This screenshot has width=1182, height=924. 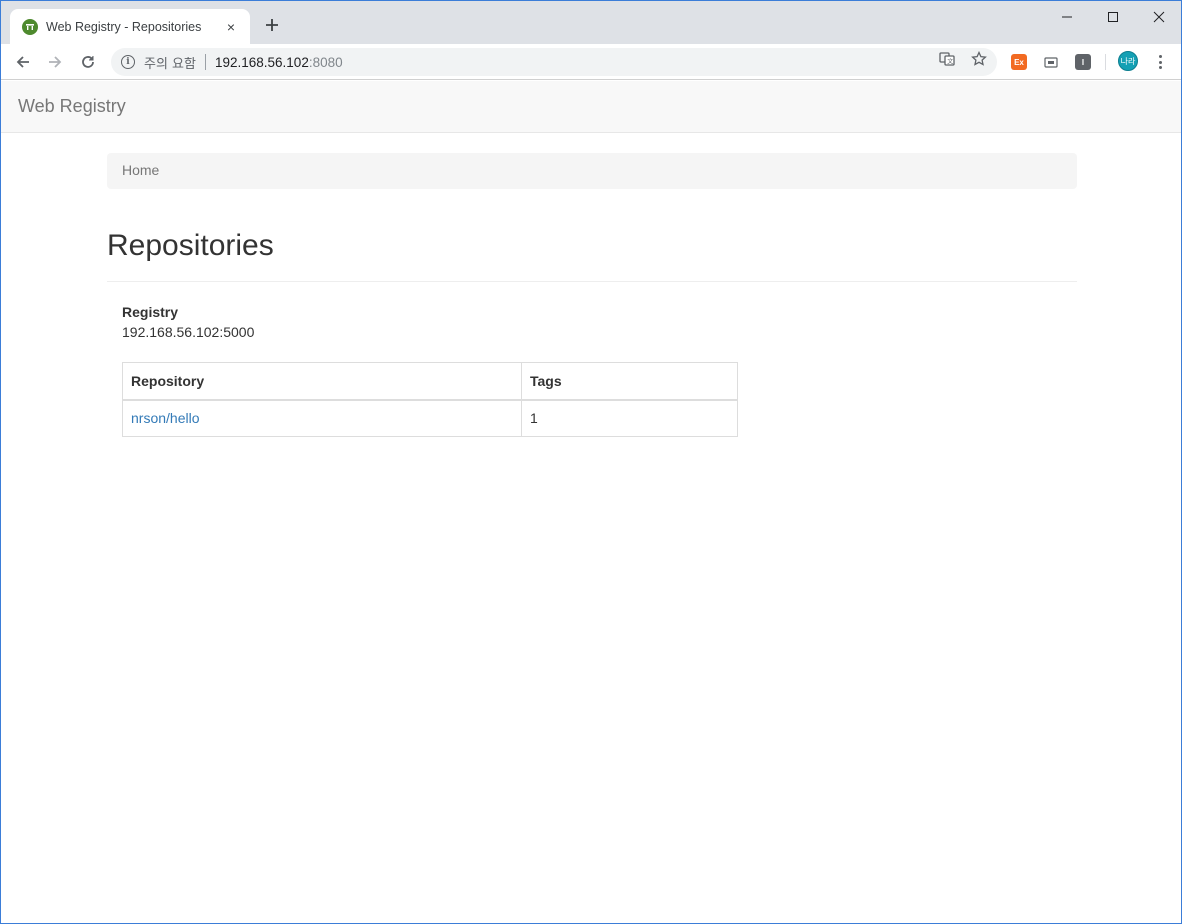 What do you see at coordinates (1160, 62) in the screenshot?
I see `kebab-menu-icon` at bounding box center [1160, 62].